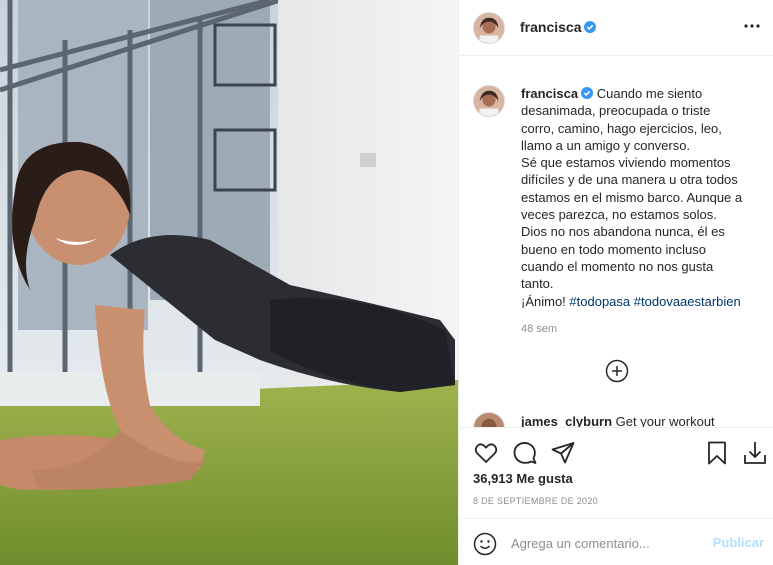  Describe the element at coordinates (485, 544) in the screenshot. I see `emoji-icon` at that location.